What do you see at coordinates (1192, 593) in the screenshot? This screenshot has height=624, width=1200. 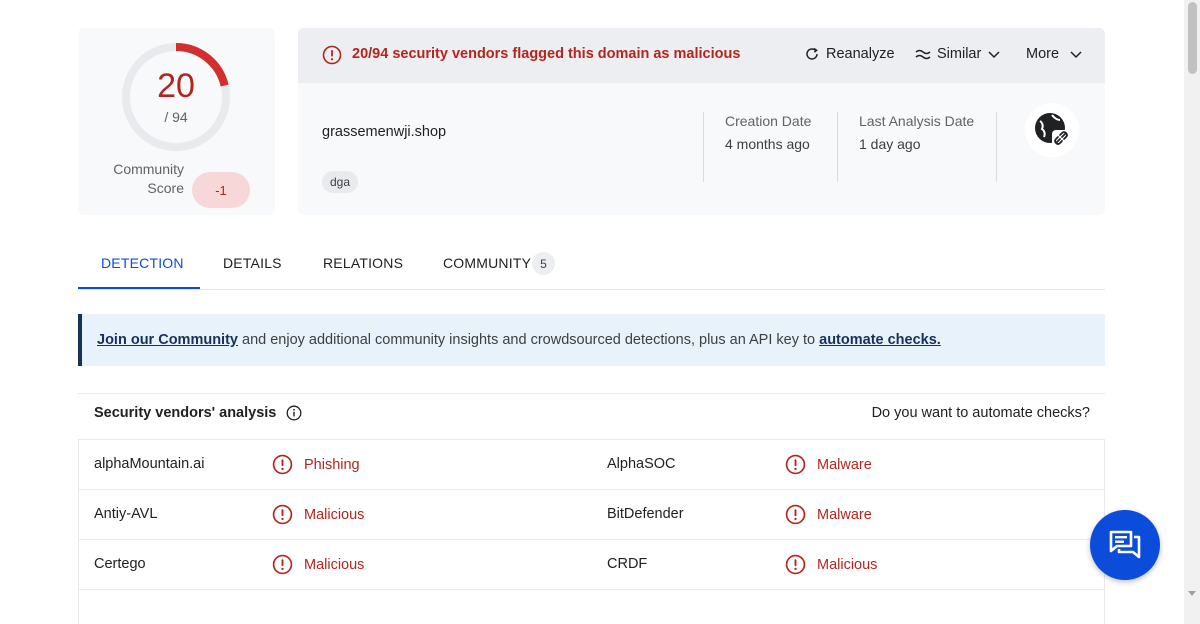 I see `scroll-down-arrow-icon` at bounding box center [1192, 593].